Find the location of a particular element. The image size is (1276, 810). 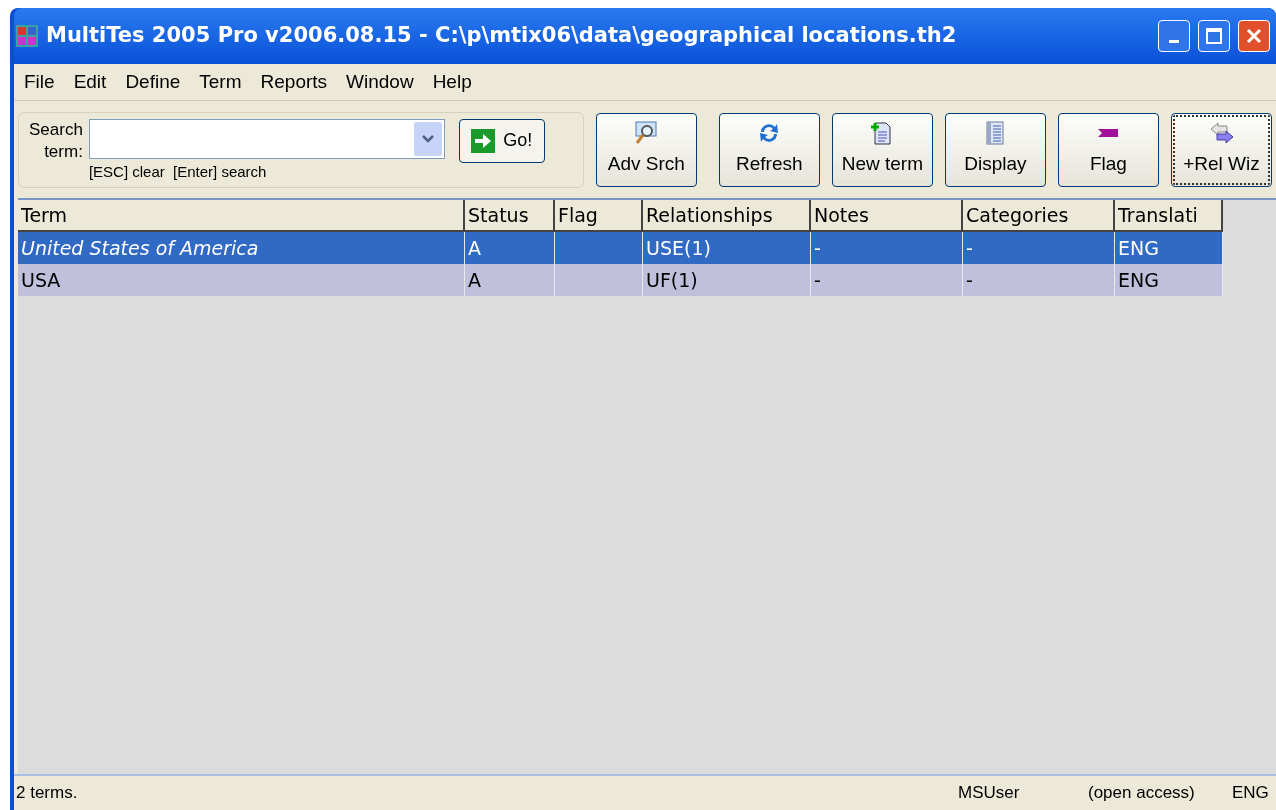

toolbar-button: +Rel Wiz is located at coordinates (1222, 149).